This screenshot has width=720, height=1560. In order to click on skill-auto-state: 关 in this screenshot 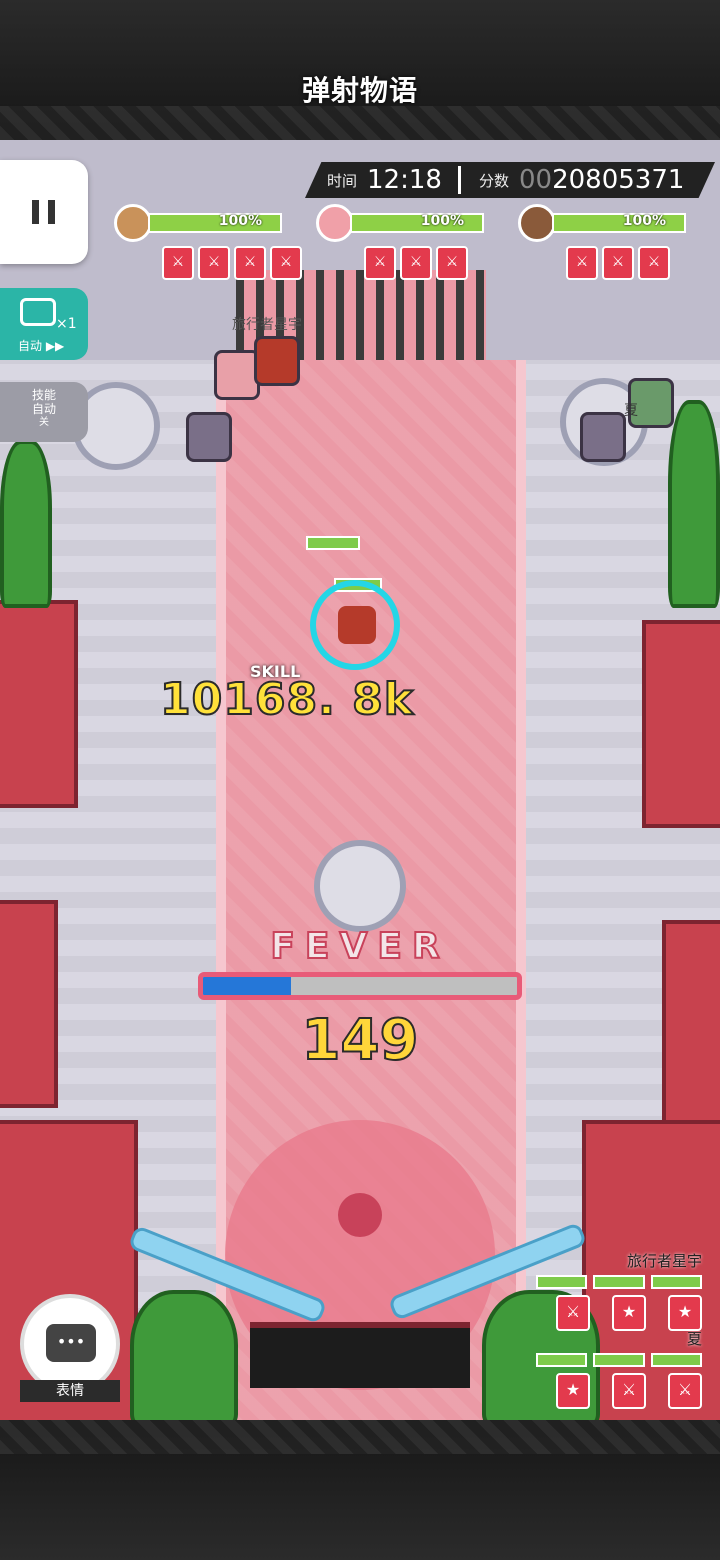, I will do `click(44, 422)`.